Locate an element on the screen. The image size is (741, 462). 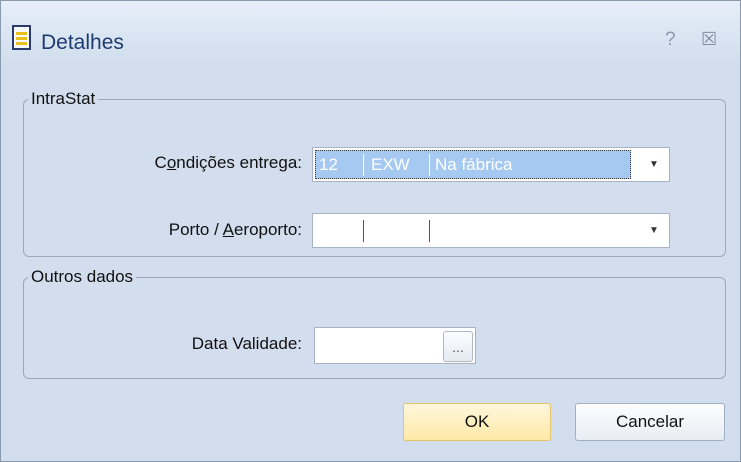
help-button: ? is located at coordinates (670, 40).